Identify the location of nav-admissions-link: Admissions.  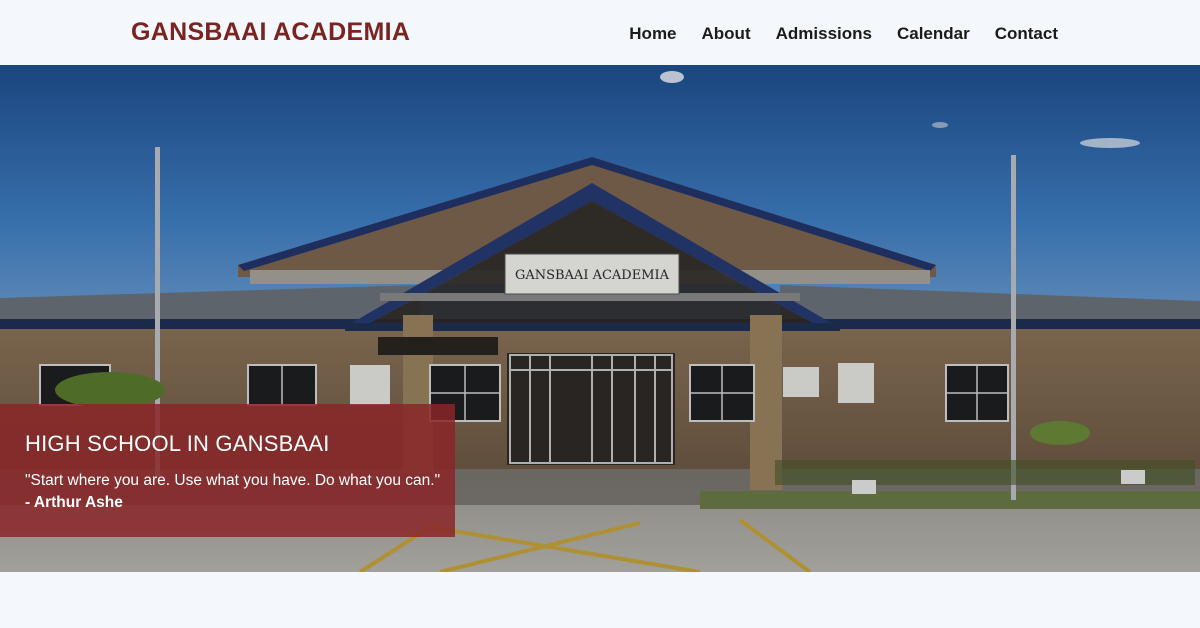
(824, 34).